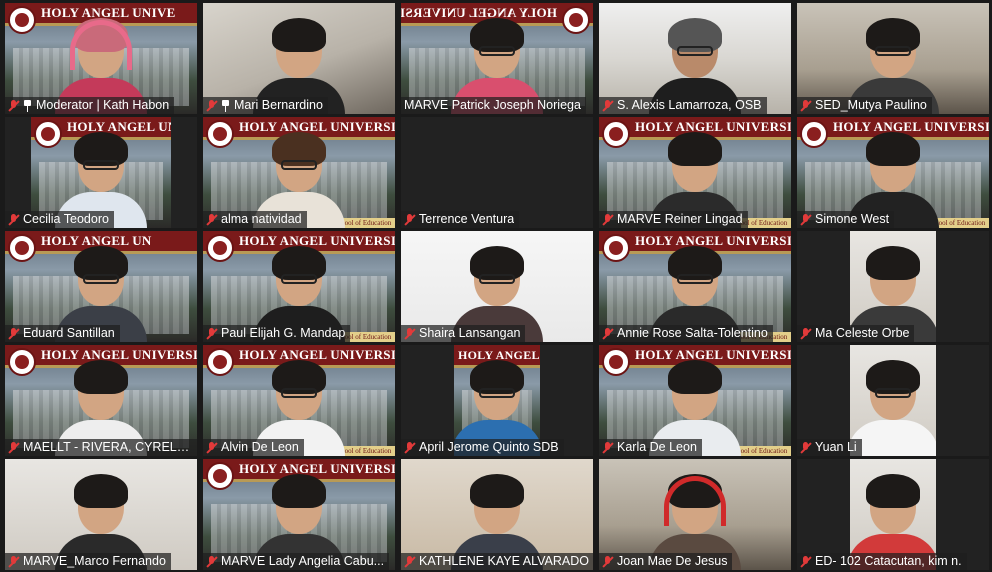 Image resolution: width=992 pixels, height=572 pixels. I want to click on participant-name: Annie Rose Salta-Tolentino, so click(692, 333).